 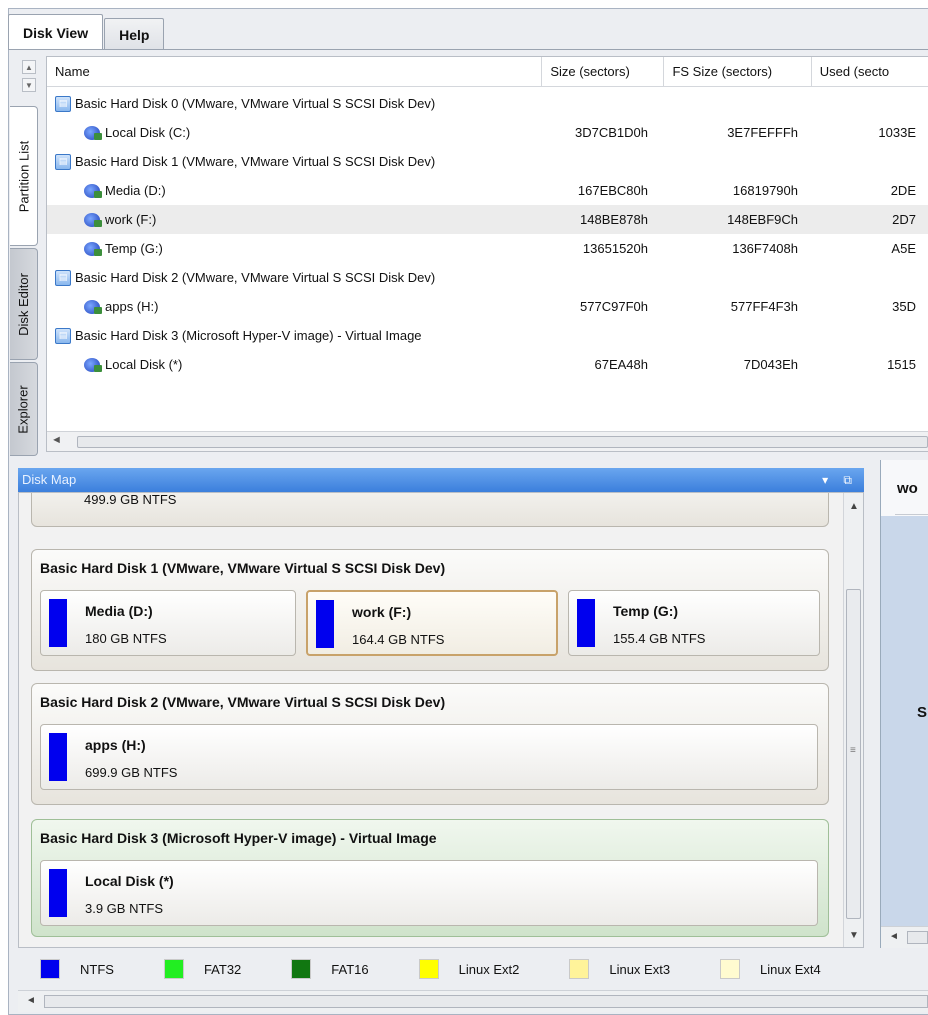 What do you see at coordinates (922, 712) in the screenshot?
I see `properties-text: S` at bounding box center [922, 712].